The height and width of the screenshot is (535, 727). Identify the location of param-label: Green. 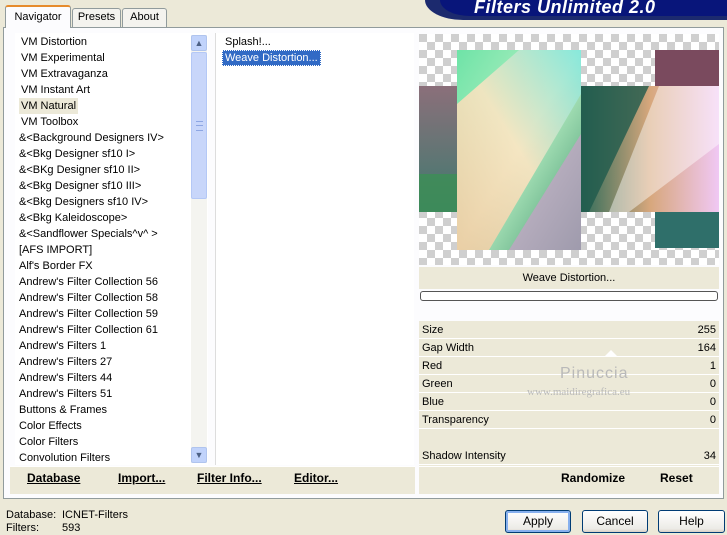
(437, 384).